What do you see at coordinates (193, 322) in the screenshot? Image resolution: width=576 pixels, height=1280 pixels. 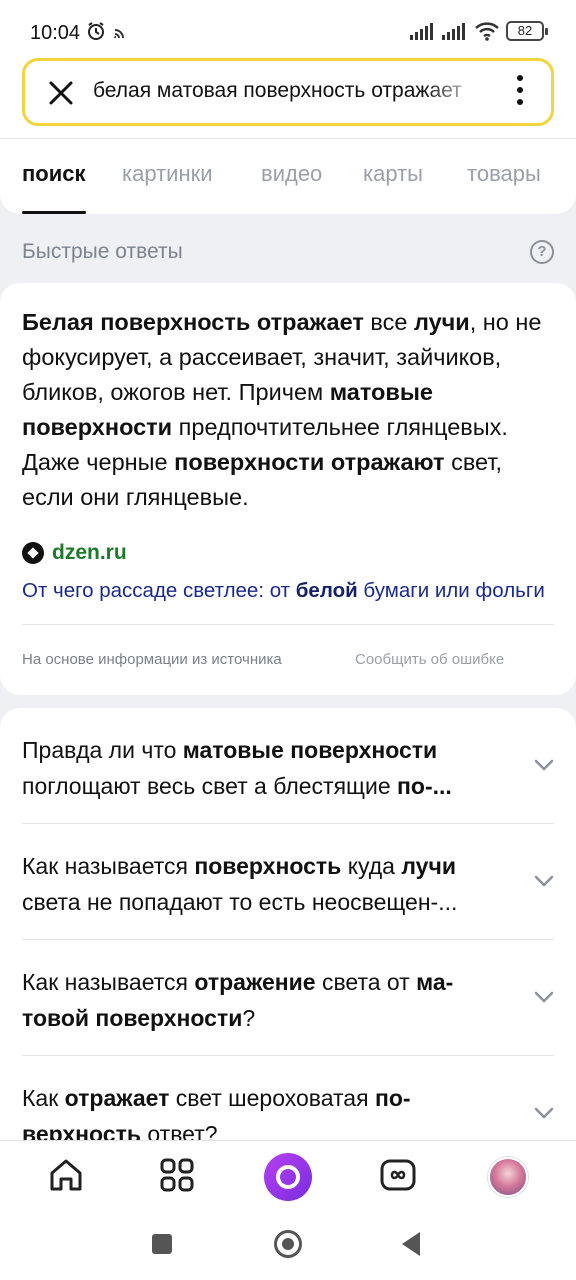 I see `answer-segment-bold: Белая поверхность отражает` at bounding box center [193, 322].